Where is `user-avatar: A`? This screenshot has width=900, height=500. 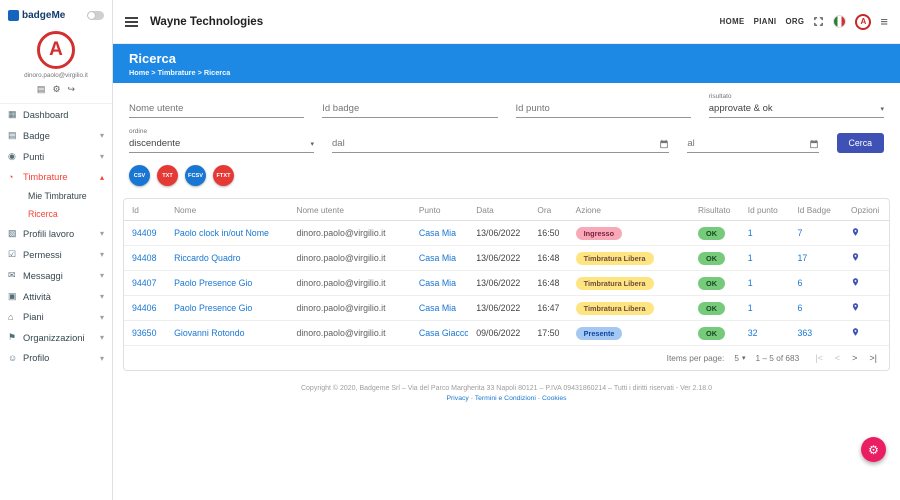
user-avatar: A is located at coordinates (56, 50).